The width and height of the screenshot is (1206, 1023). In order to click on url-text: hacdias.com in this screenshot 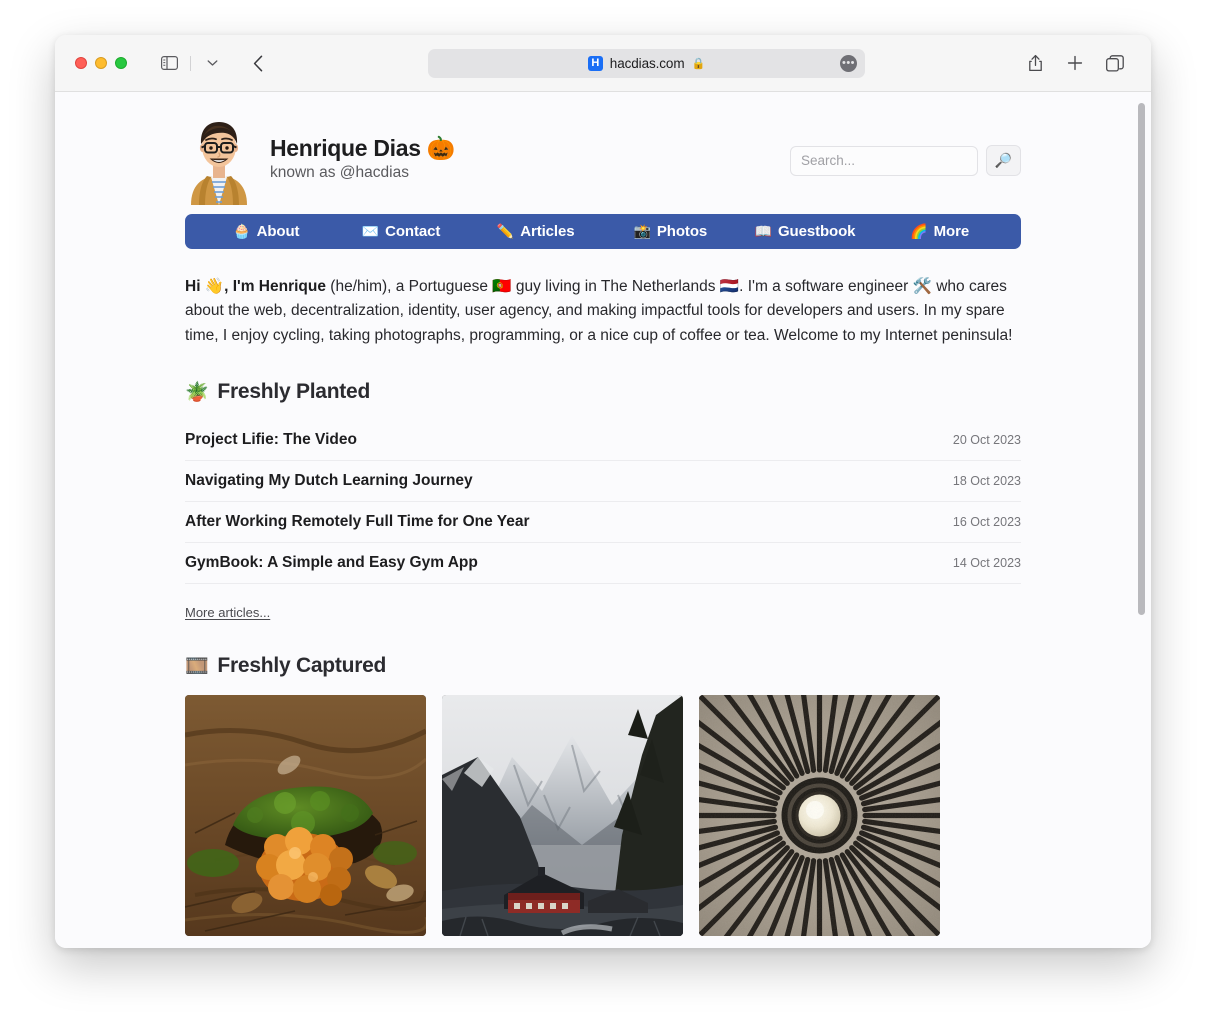, I will do `click(647, 63)`.